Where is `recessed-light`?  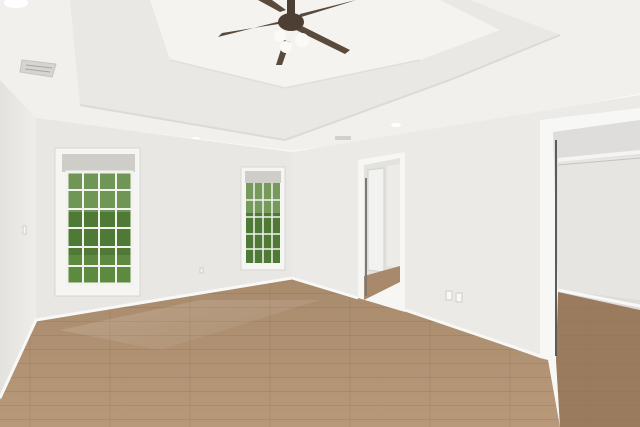 recessed-light is located at coordinates (396, 125).